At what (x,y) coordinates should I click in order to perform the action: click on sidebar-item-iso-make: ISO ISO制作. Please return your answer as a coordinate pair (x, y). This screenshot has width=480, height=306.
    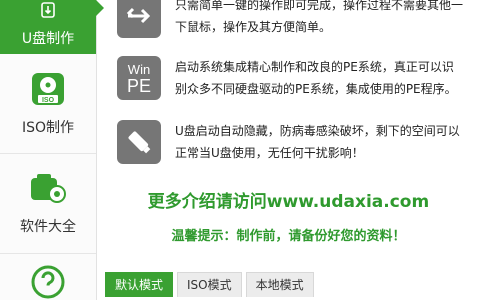
    Looking at the image, I should click on (48, 104).